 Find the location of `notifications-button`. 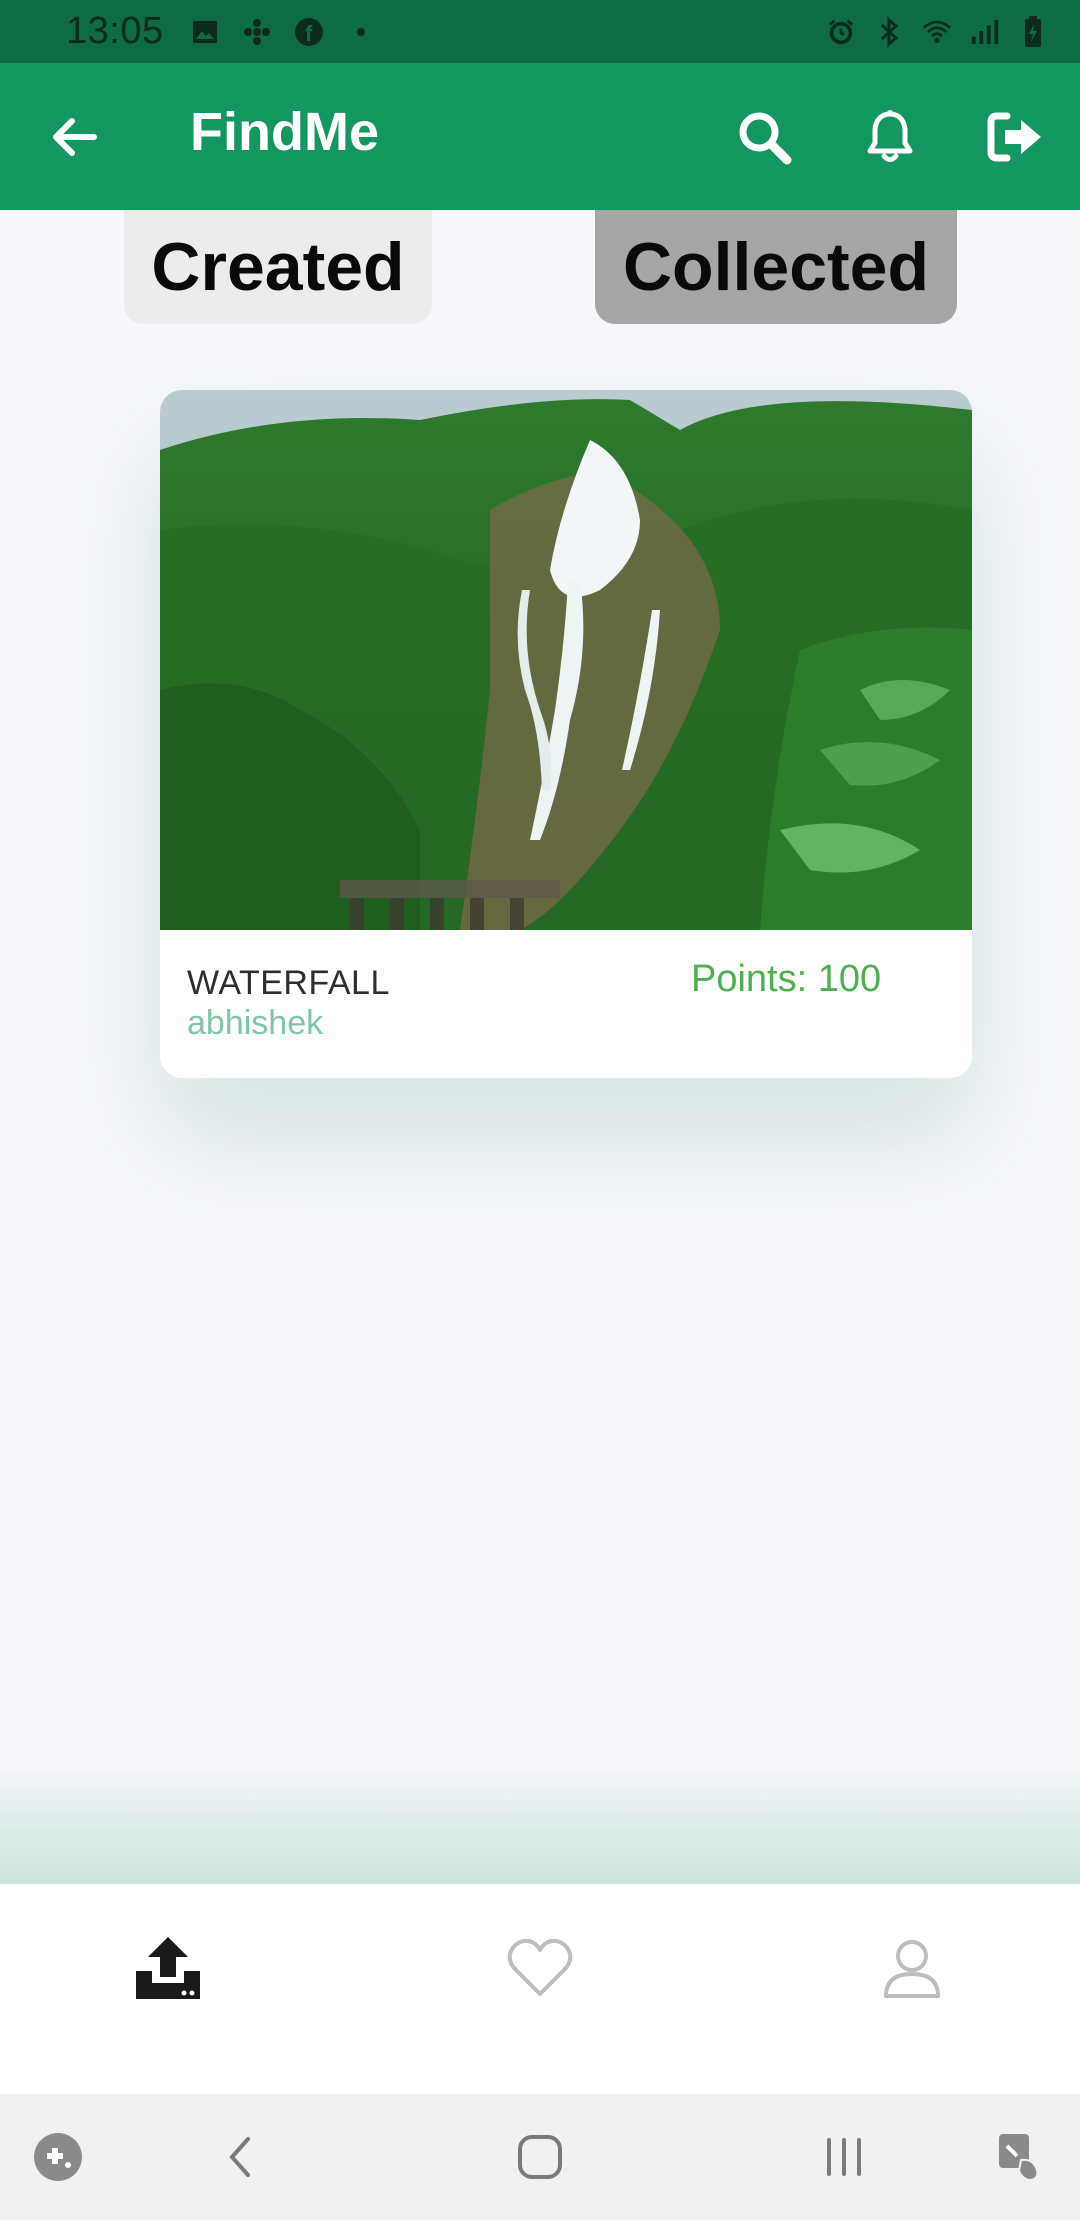

notifications-button is located at coordinates (890, 137).